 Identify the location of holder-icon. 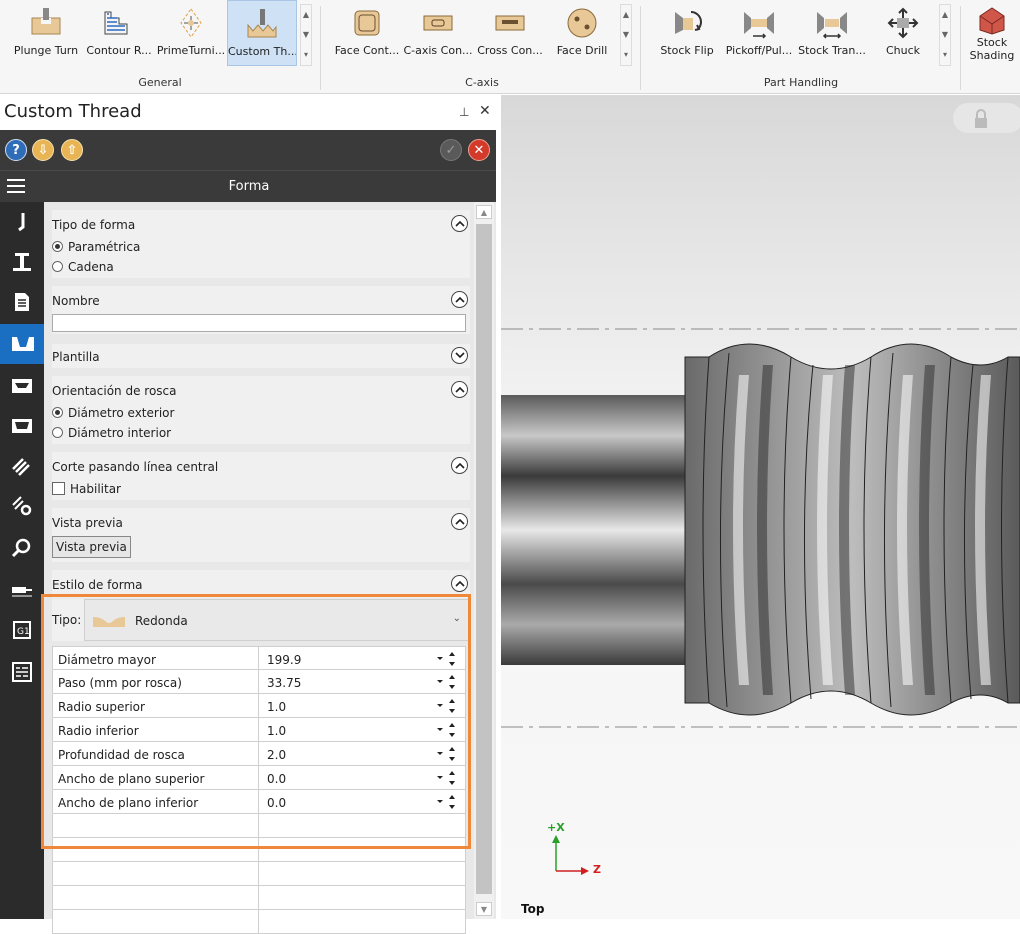
(22, 262).